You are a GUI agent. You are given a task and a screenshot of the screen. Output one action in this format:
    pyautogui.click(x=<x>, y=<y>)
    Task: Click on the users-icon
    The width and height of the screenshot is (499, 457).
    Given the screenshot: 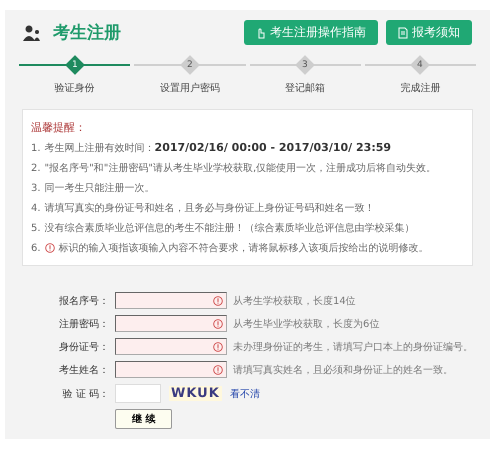 What is the action you would take?
    pyautogui.click(x=33, y=32)
    